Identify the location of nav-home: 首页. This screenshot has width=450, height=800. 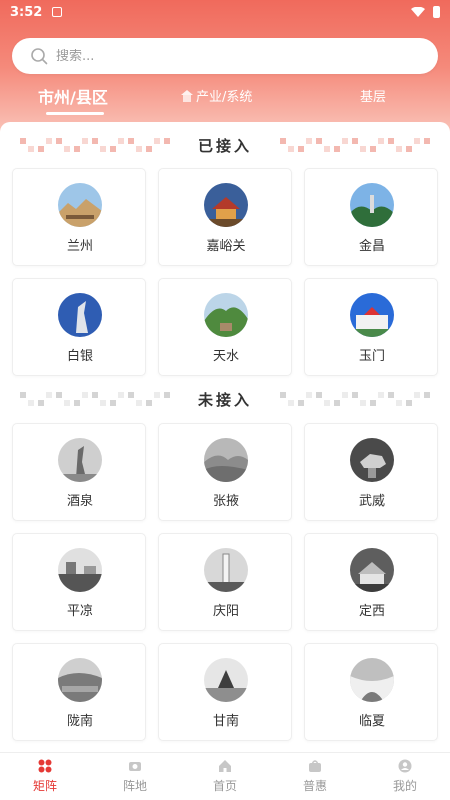
(225, 776).